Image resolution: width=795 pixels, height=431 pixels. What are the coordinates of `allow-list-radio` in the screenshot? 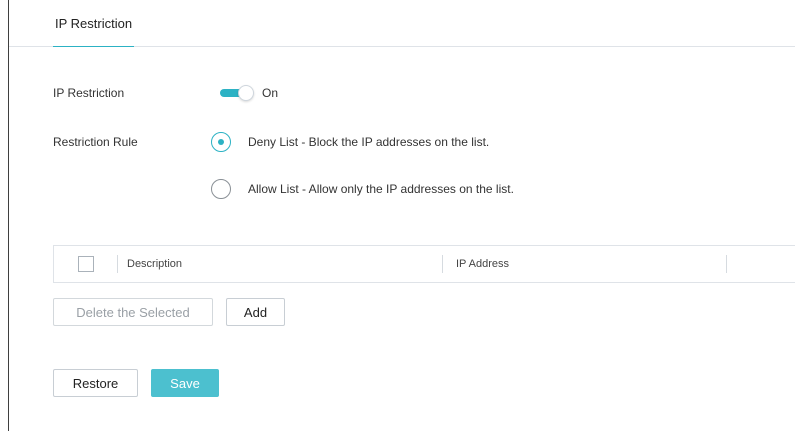 It's located at (221, 189).